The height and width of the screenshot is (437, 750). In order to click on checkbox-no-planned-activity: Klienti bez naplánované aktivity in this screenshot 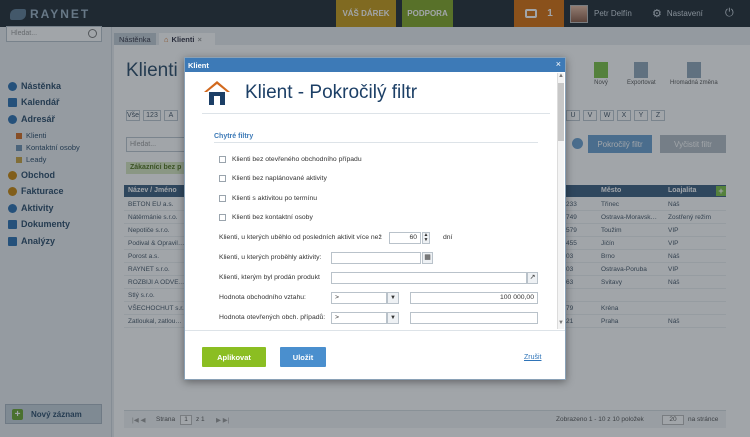, I will do `click(273, 178)`.